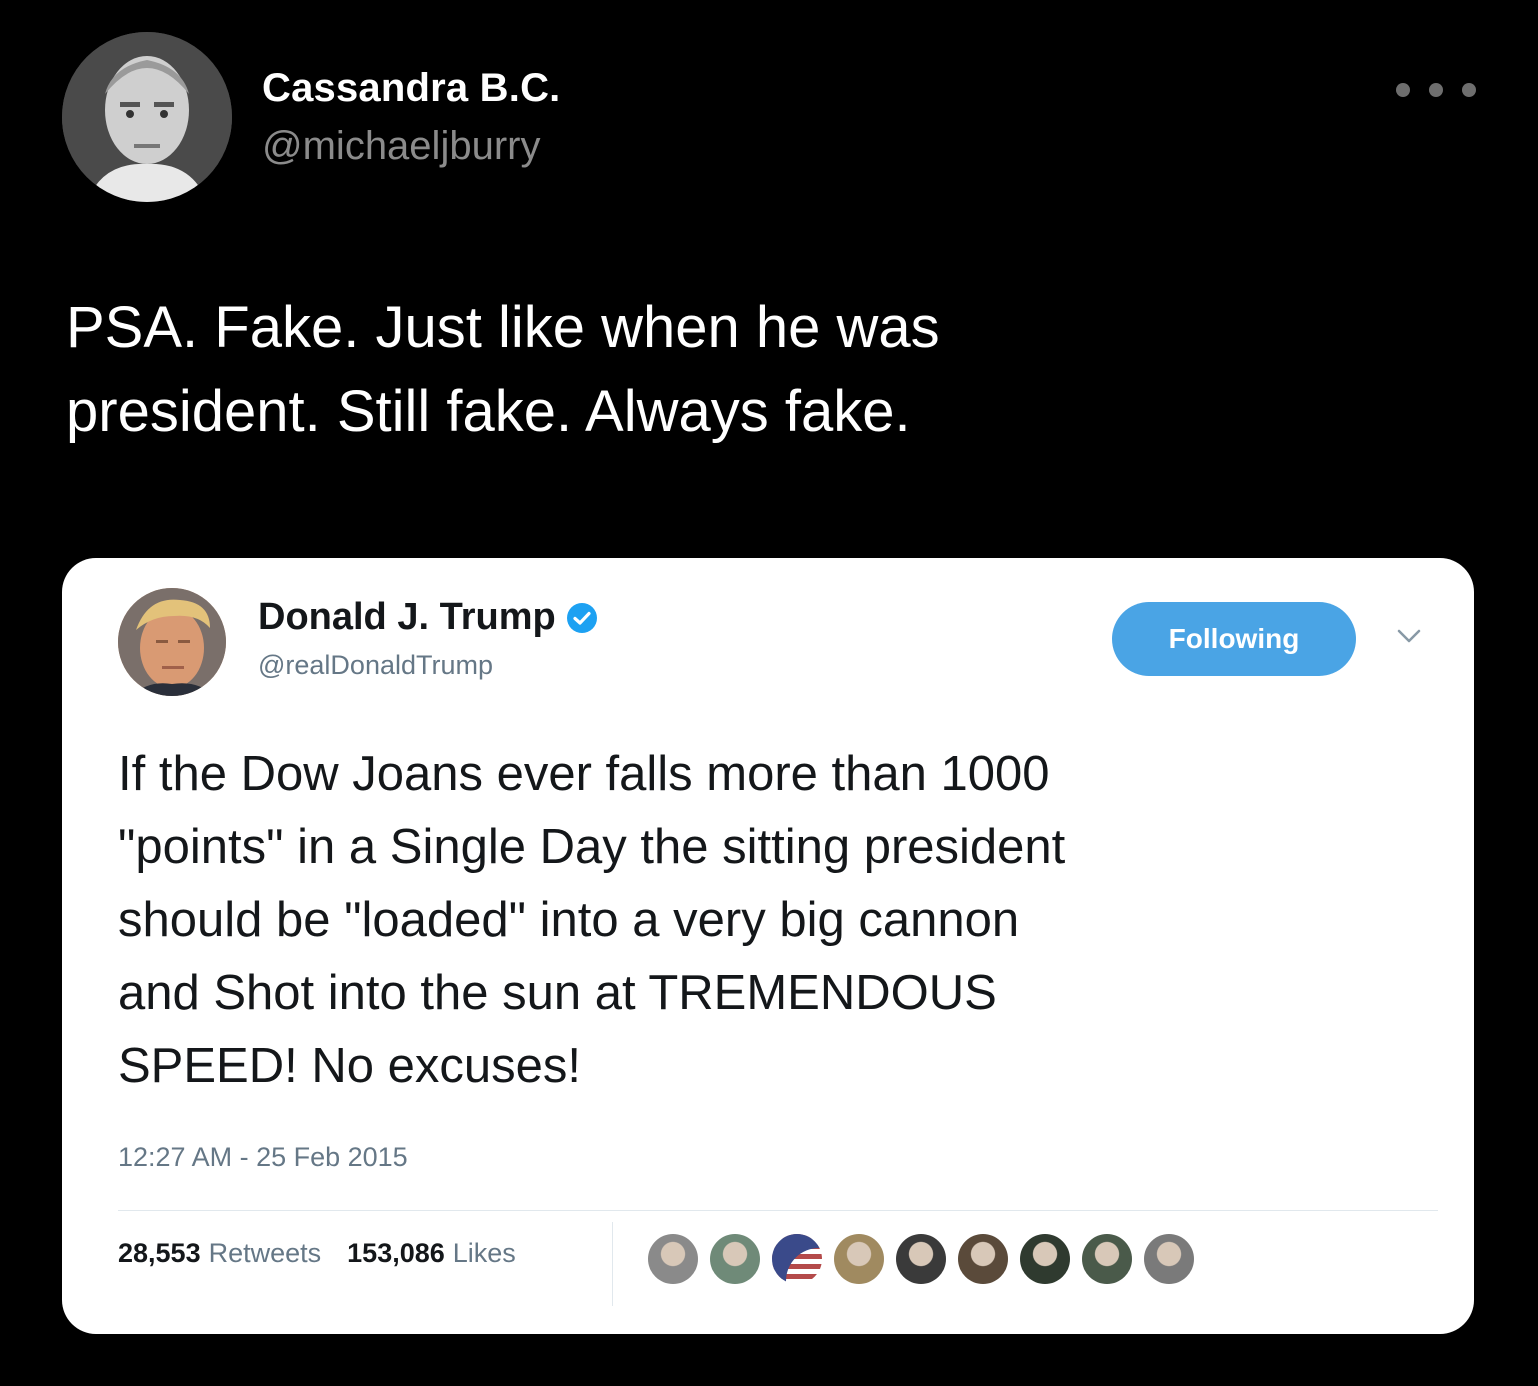 This screenshot has width=1538, height=1386. I want to click on embedded-name-row: Donald J. Trump, so click(428, 617).